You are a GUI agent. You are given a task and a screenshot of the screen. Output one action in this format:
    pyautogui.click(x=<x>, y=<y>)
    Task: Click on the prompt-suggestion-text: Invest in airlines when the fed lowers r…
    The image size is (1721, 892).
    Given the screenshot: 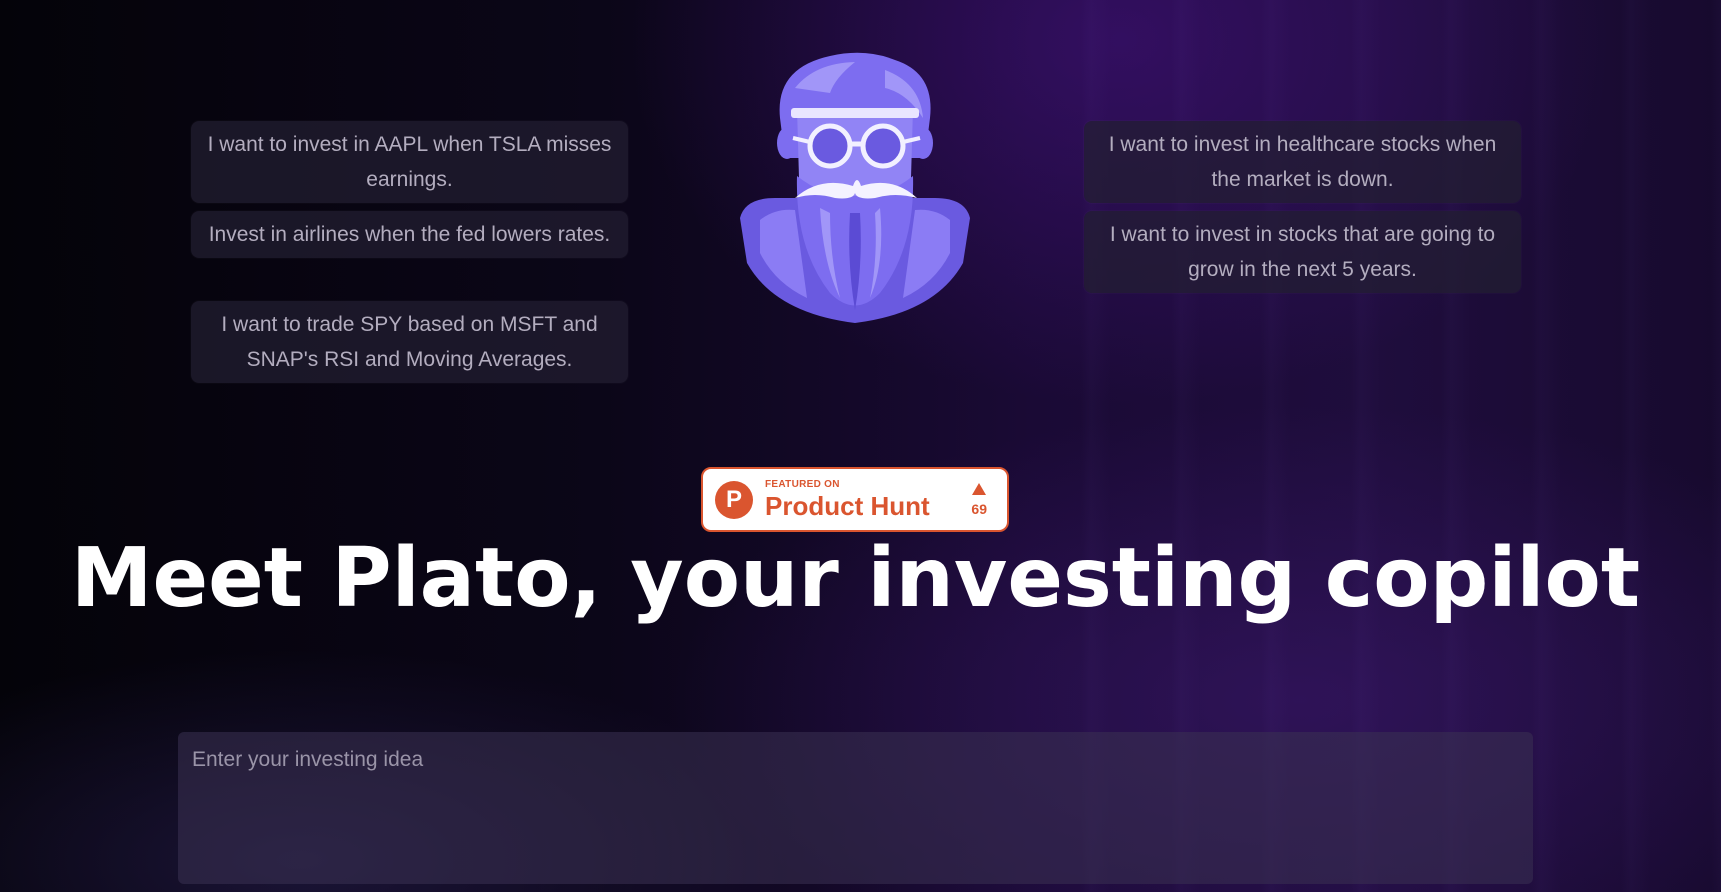 What is the action you would take?
    pyautogui.click(x=409, y=234)
    